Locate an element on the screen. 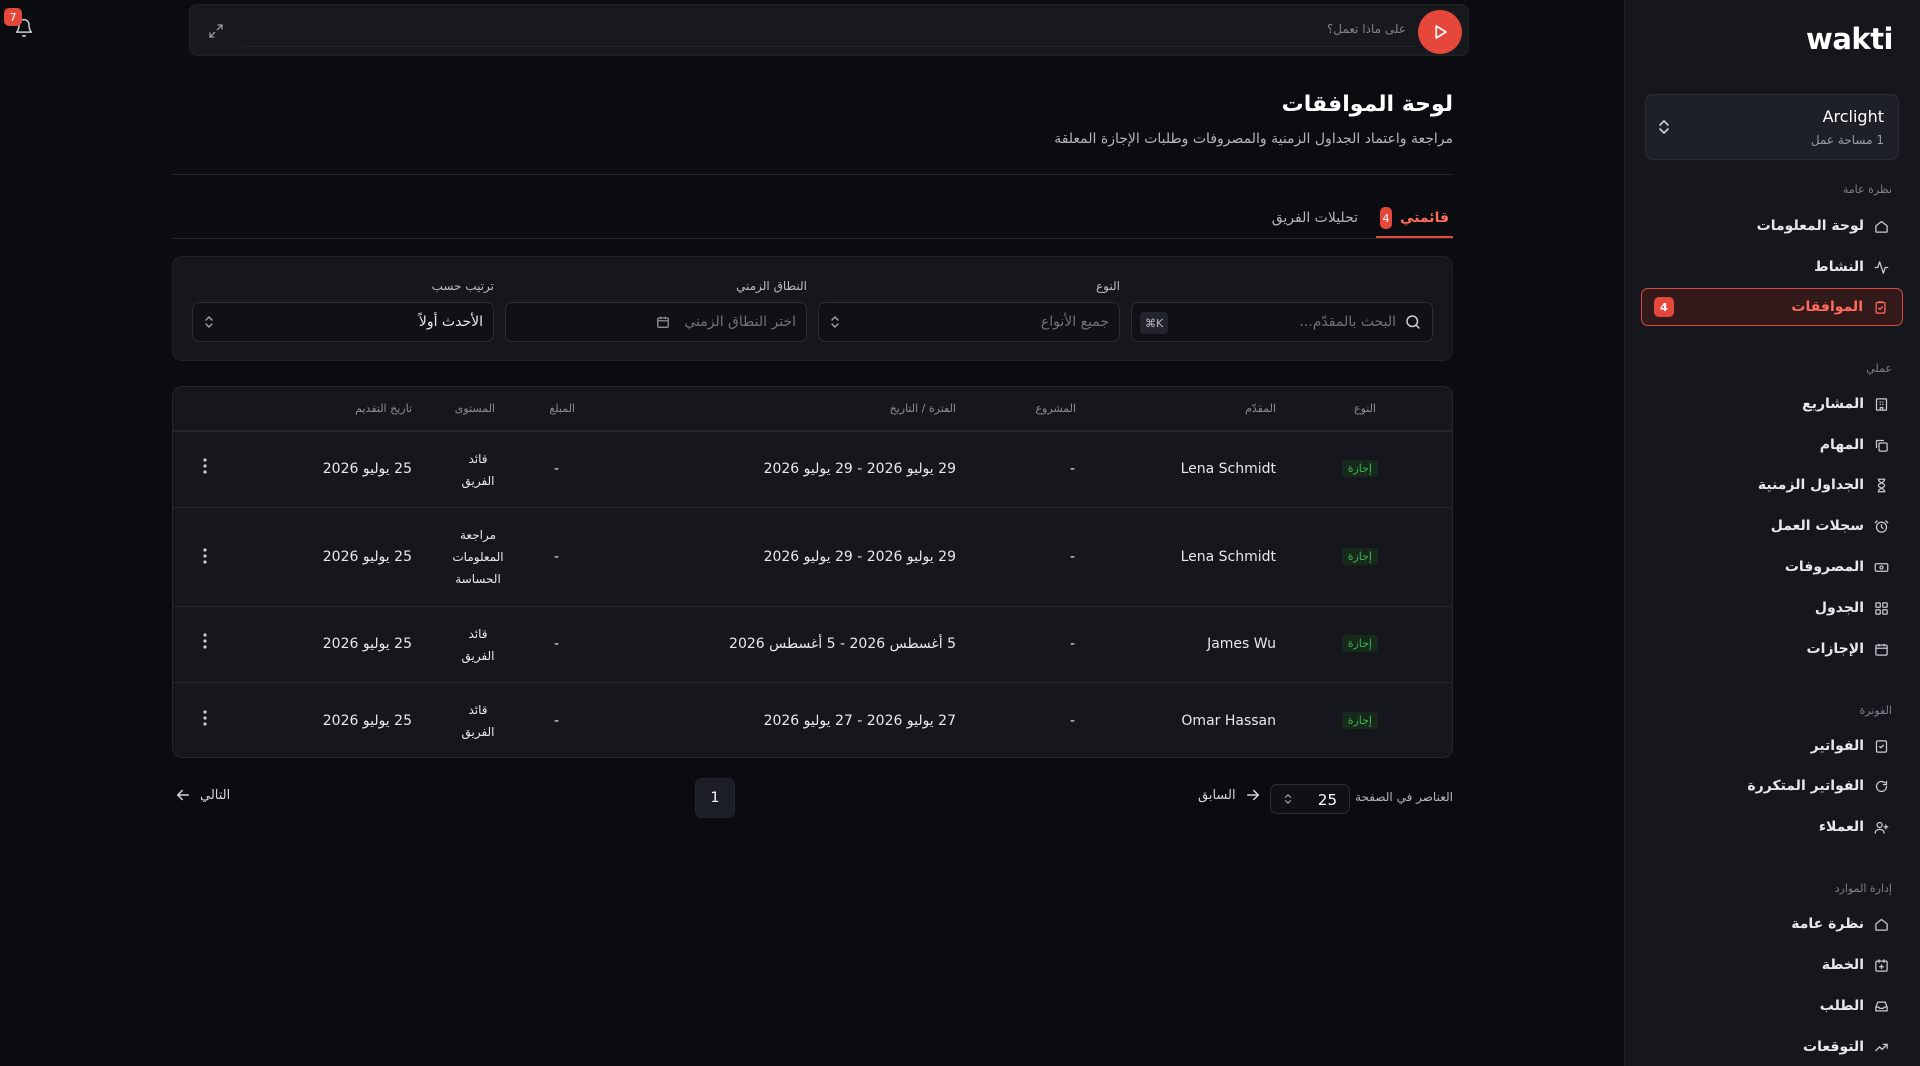  play-icon is located at coordinates (1441, 32).